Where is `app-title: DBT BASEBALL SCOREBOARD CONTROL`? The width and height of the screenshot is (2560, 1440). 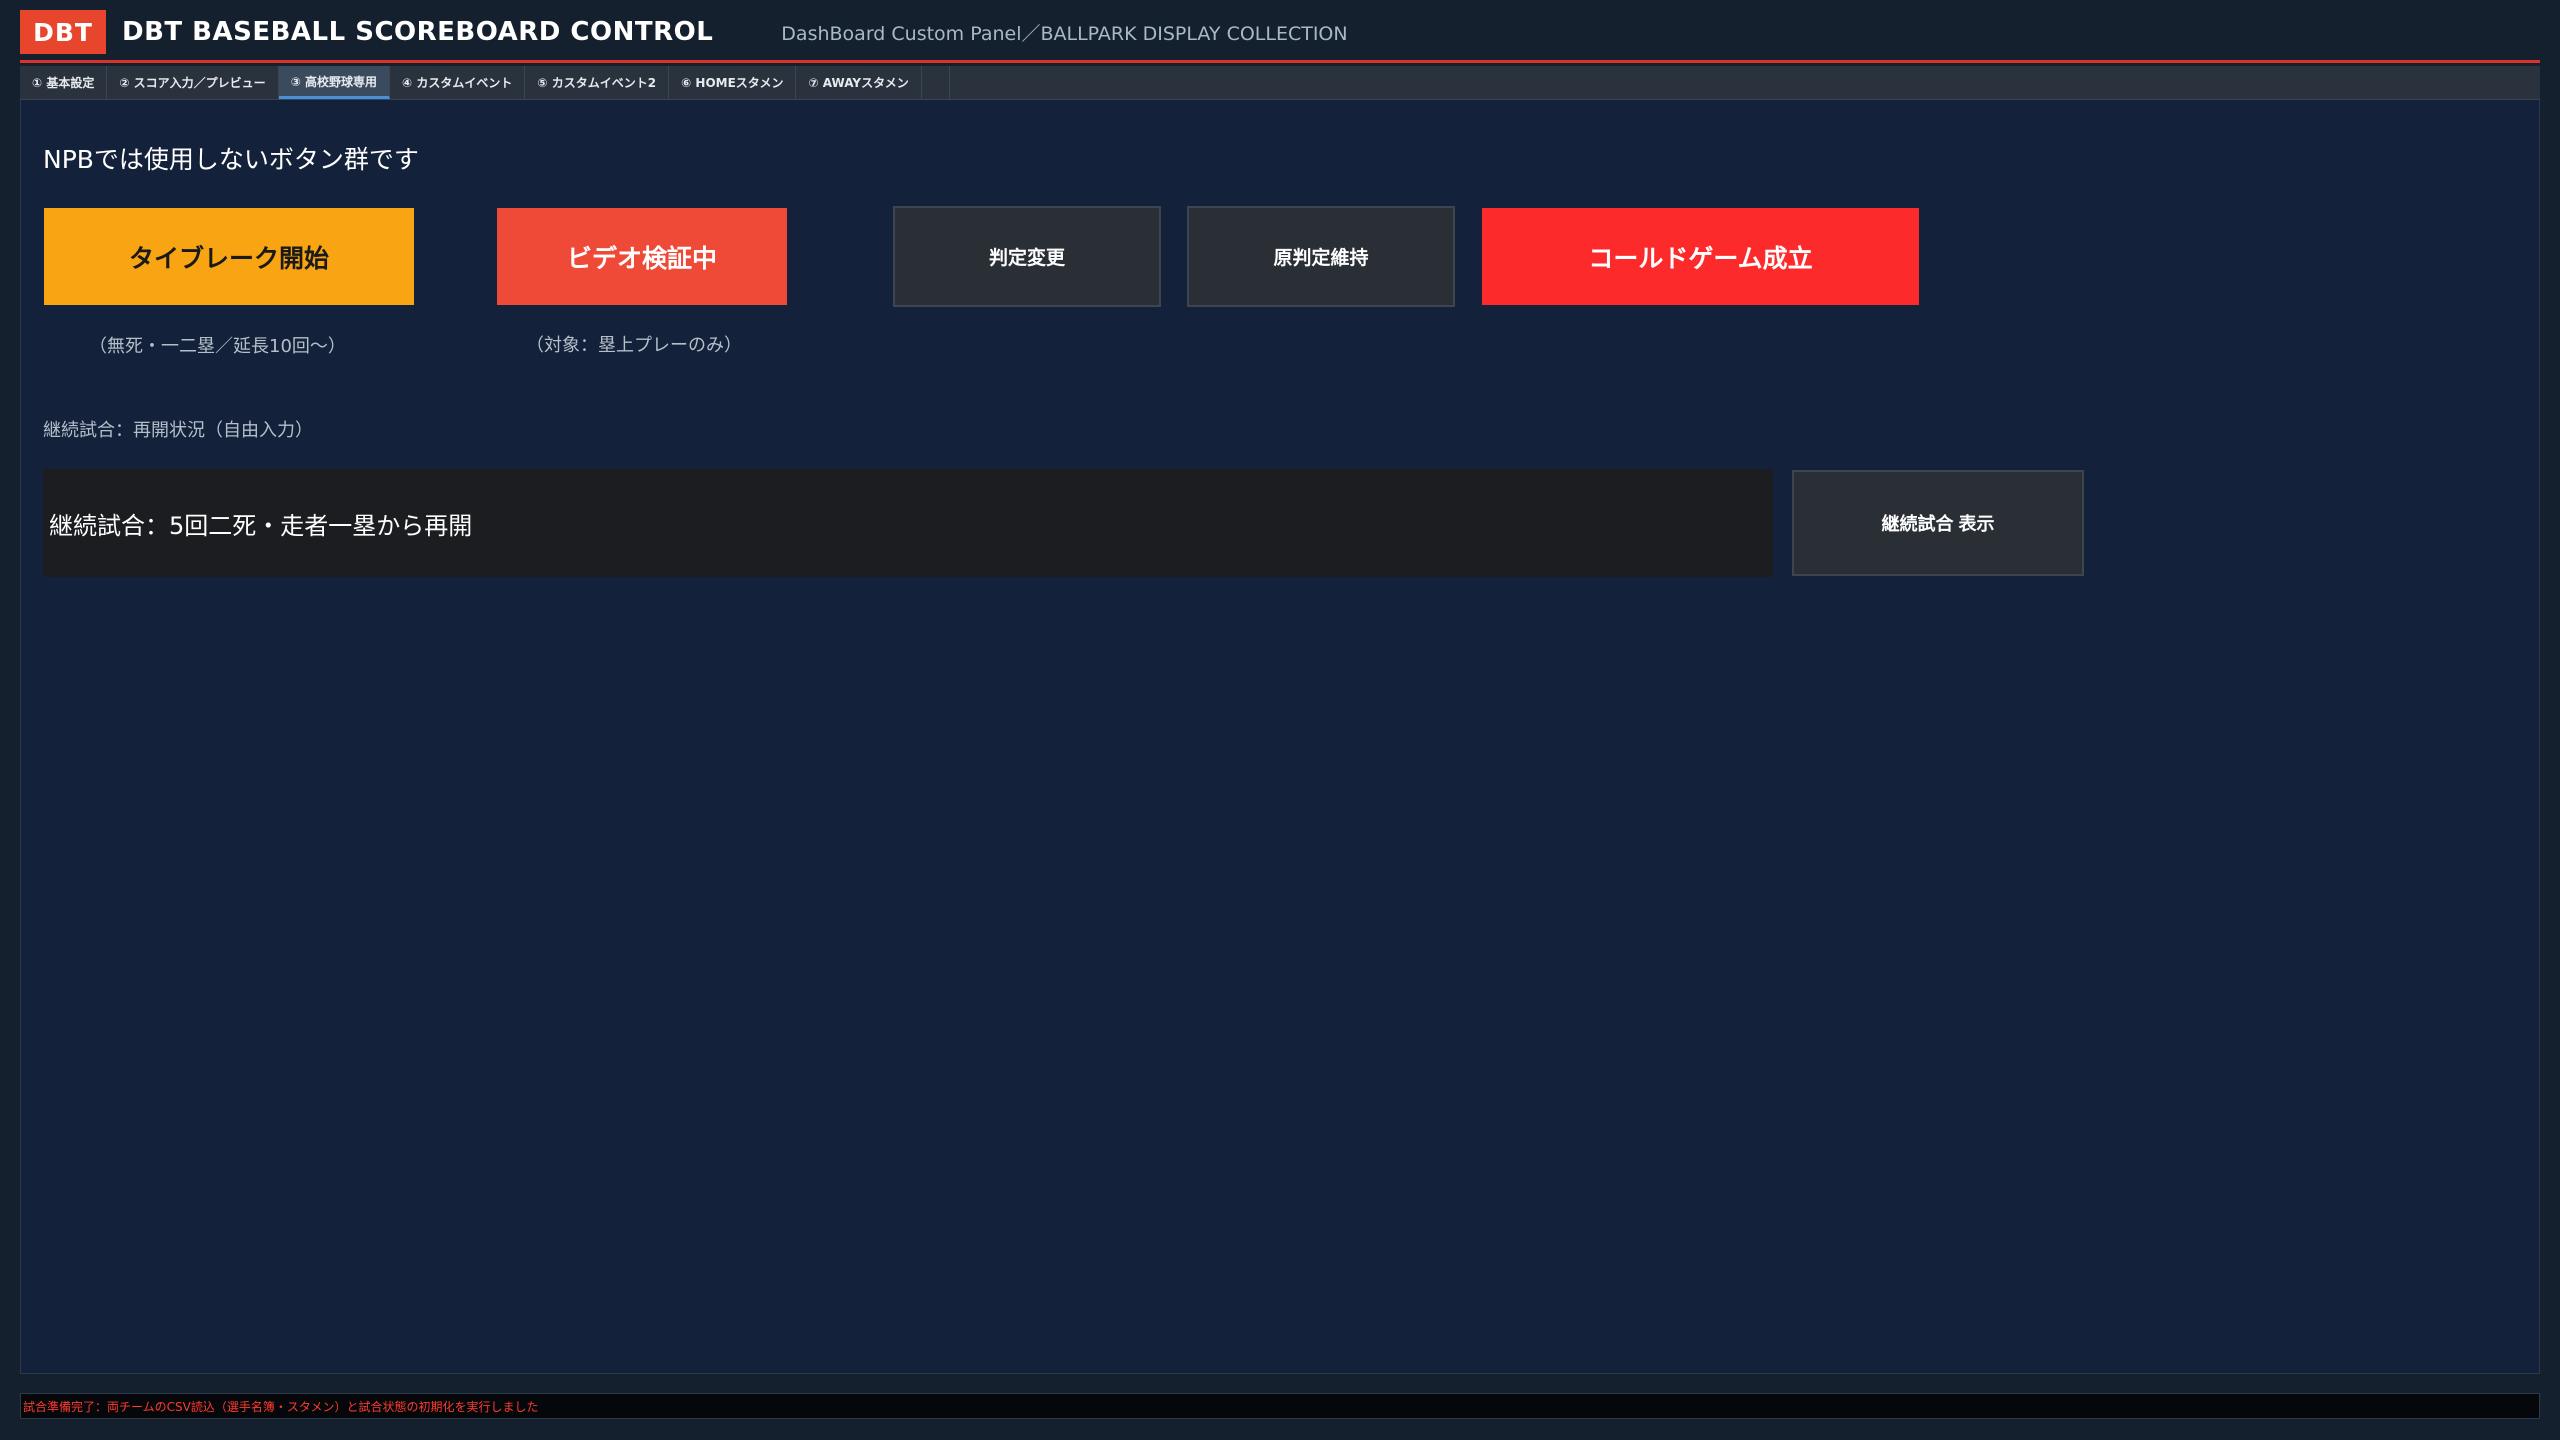 app-title: DBT BASEBALL SCOREBOARD CONTROL is located at coordinates (418, 32).